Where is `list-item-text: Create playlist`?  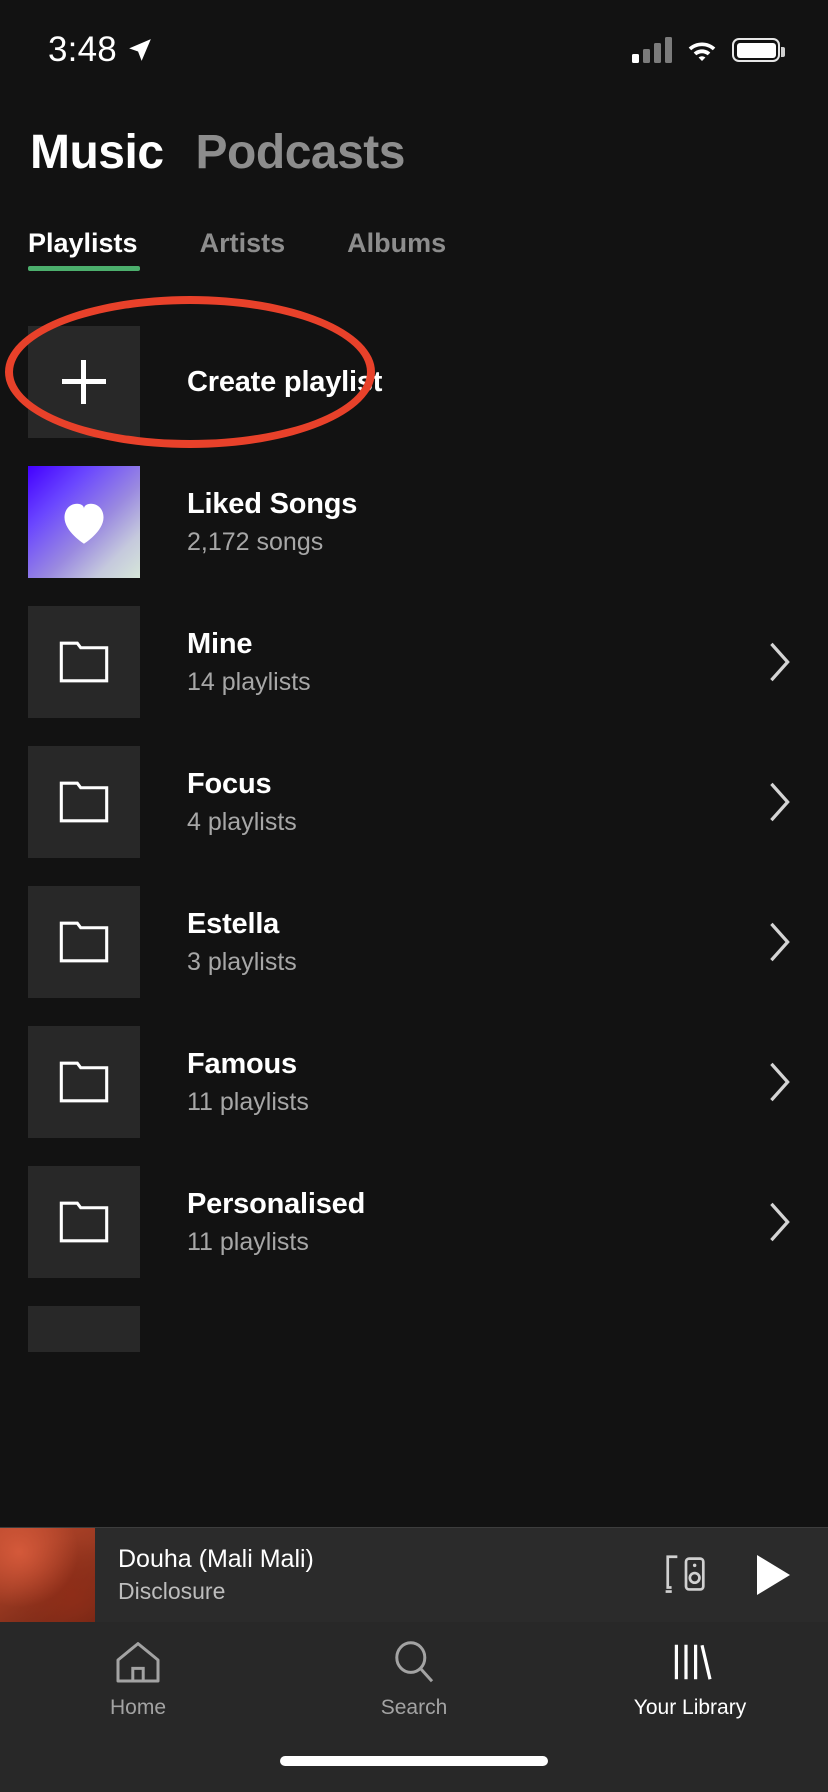 list-item-text: Create playlist is located at coordinates (493, 382).